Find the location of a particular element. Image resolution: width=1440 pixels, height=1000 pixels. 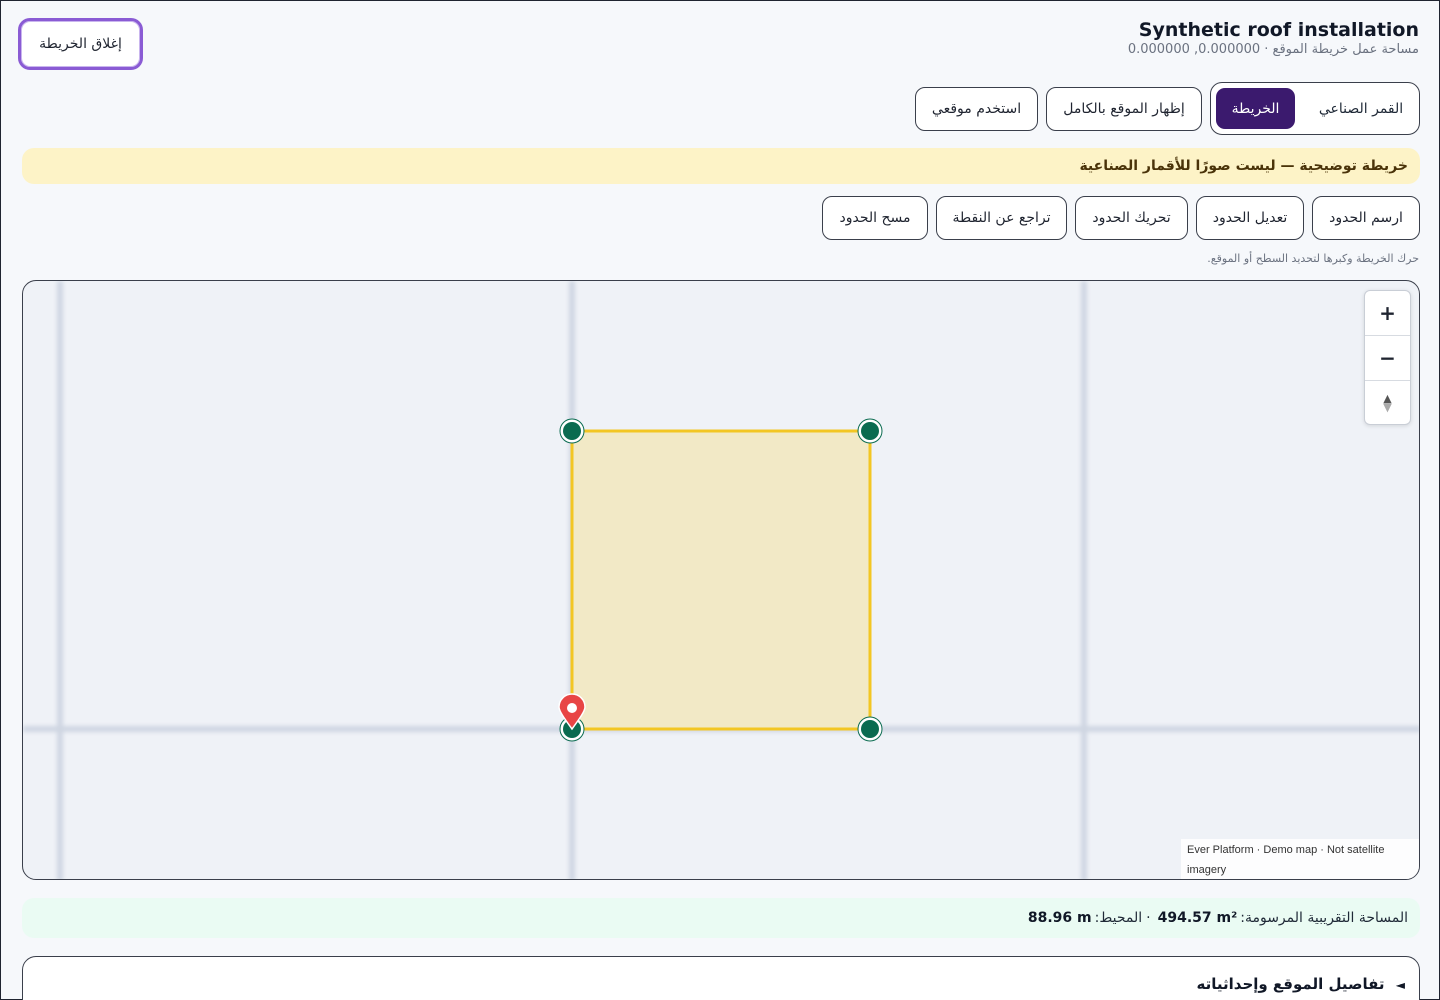

page-title: Synthetic roof installation is located at coordinates (1278, 30).